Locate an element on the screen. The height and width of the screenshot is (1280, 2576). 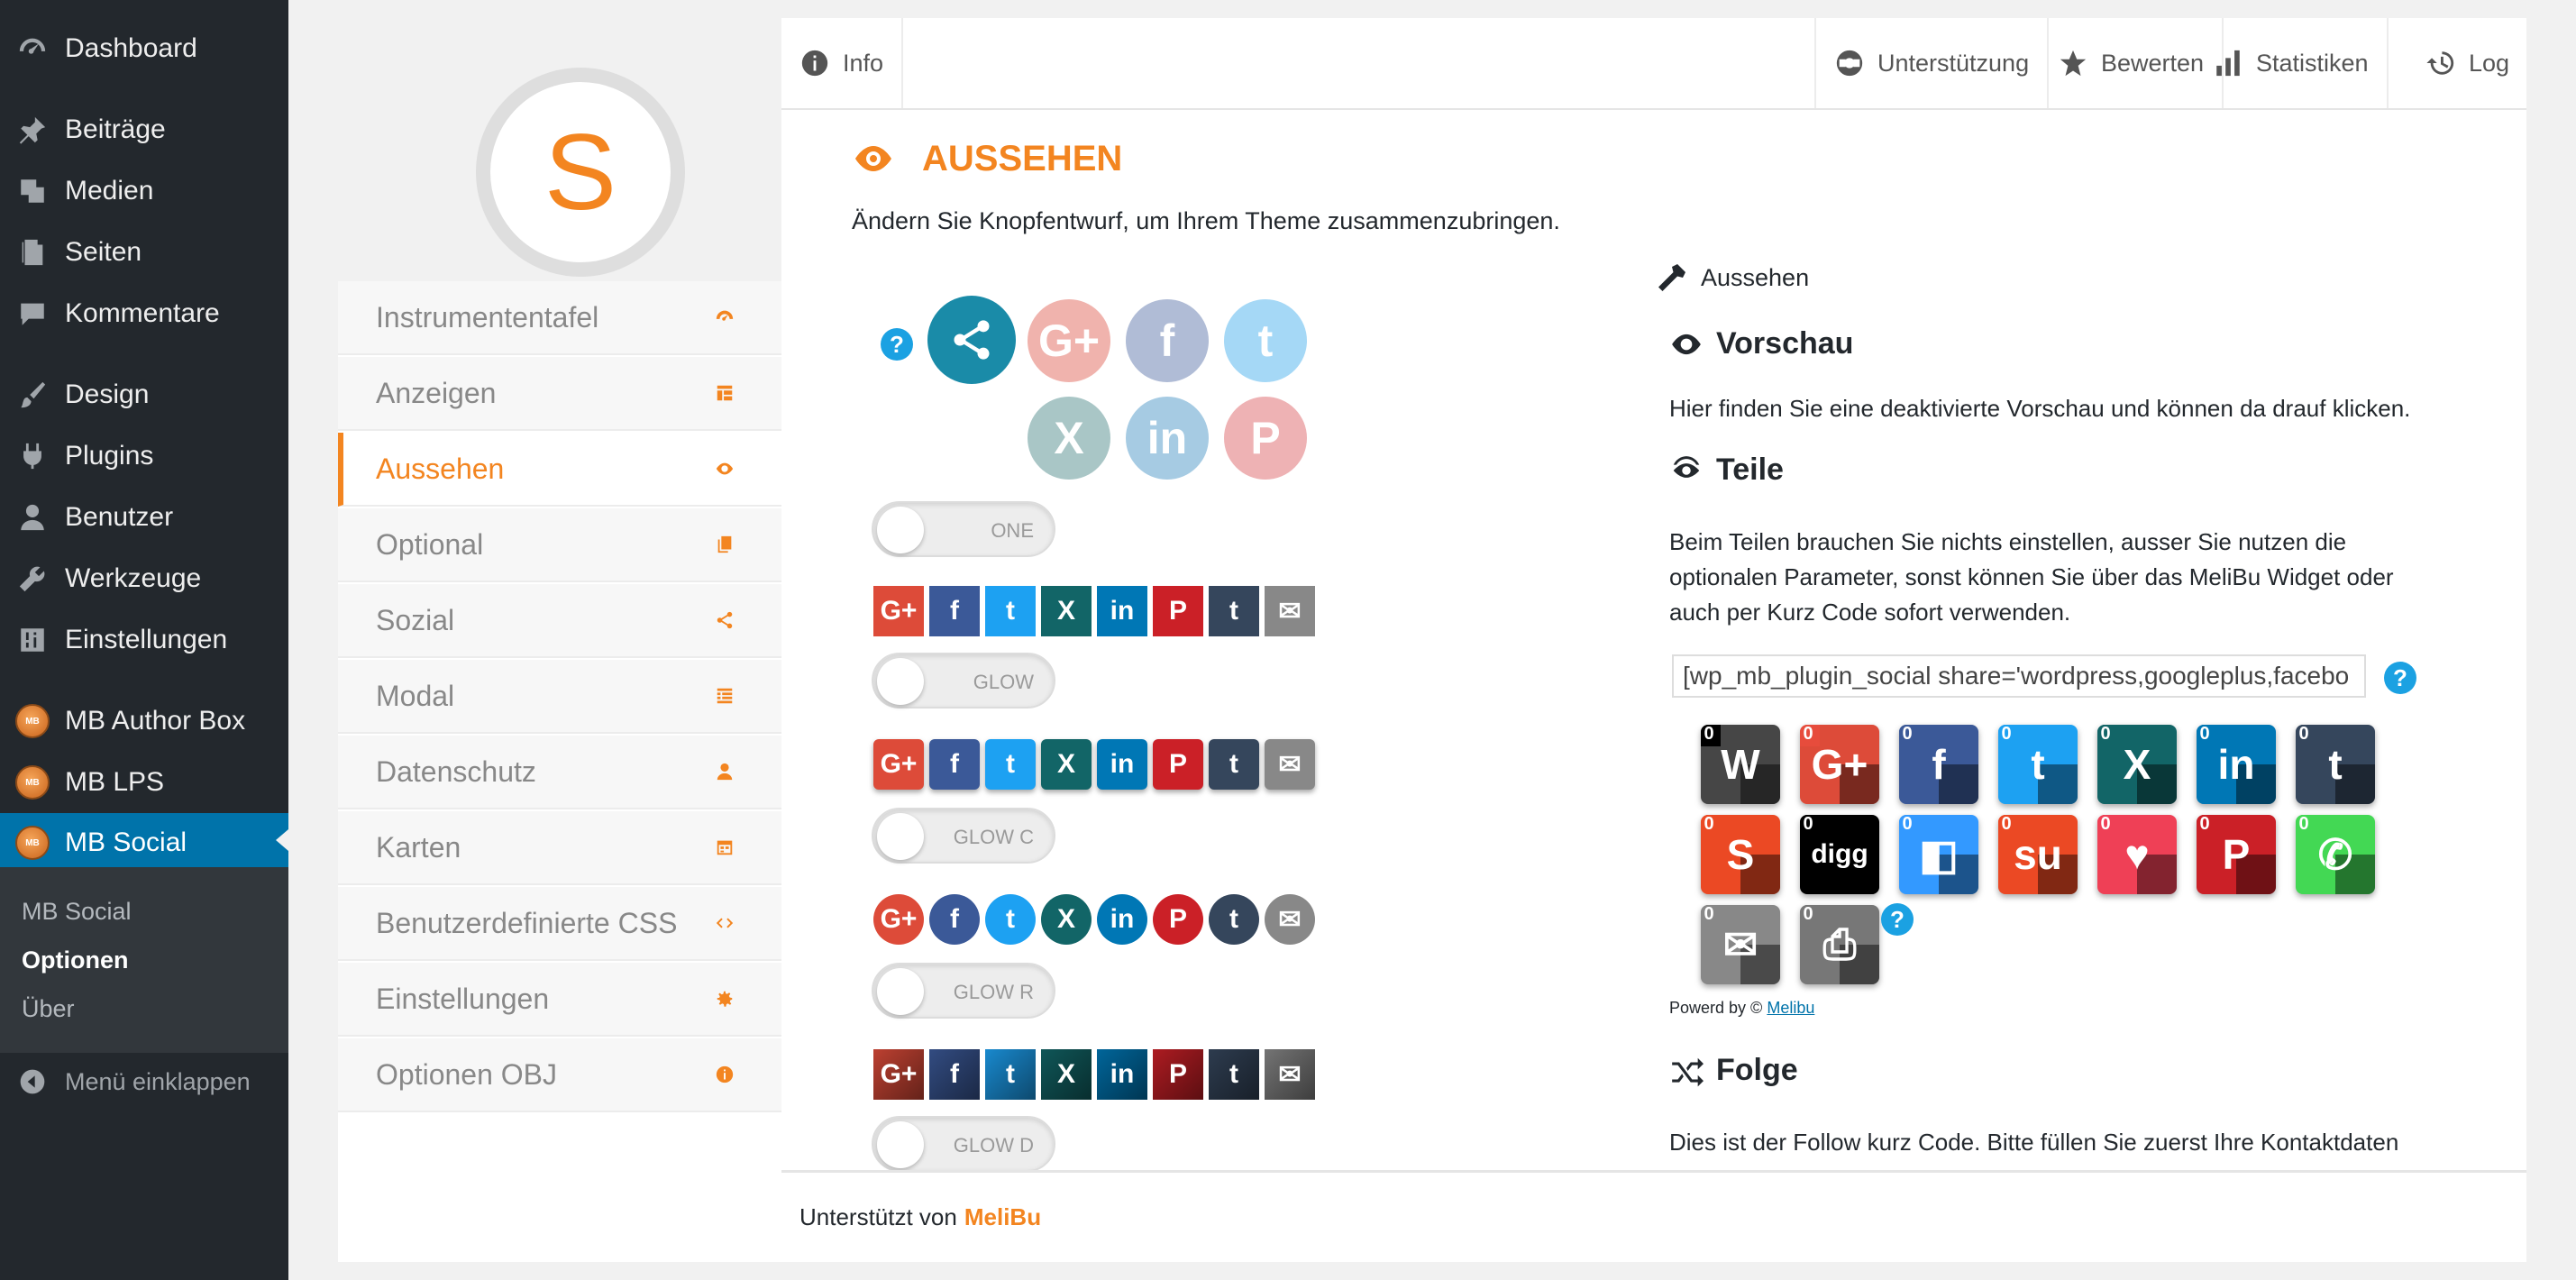
tab-support: Unterstützung is located at coordinates (1932, 63).